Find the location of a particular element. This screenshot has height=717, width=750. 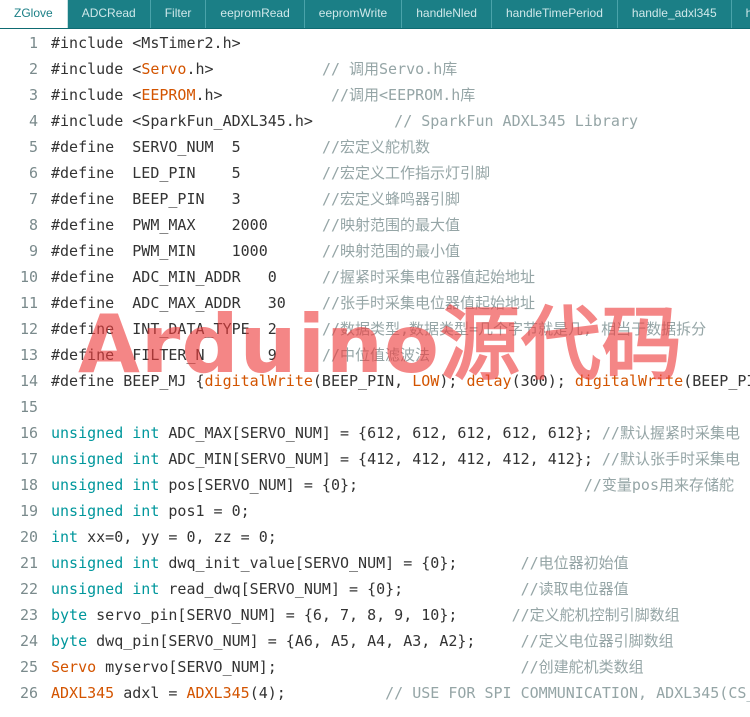

code-line: 6 #define LED_PIN 5 //宏定义工作指示灯引脚 is located at coordinates (375, 173).